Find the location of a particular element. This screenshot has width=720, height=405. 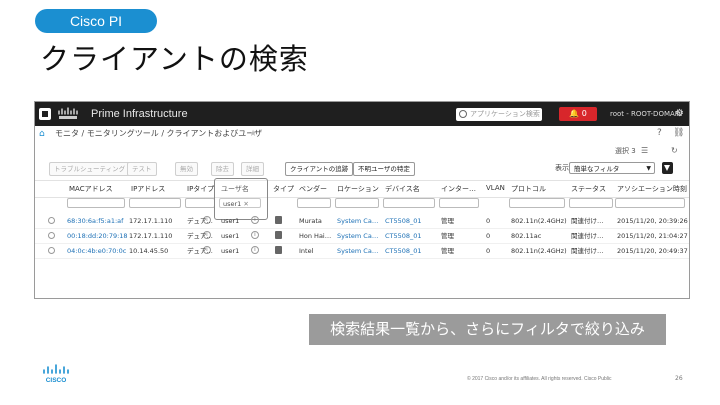

page-number: 26 is located at coordinates (679, 378).